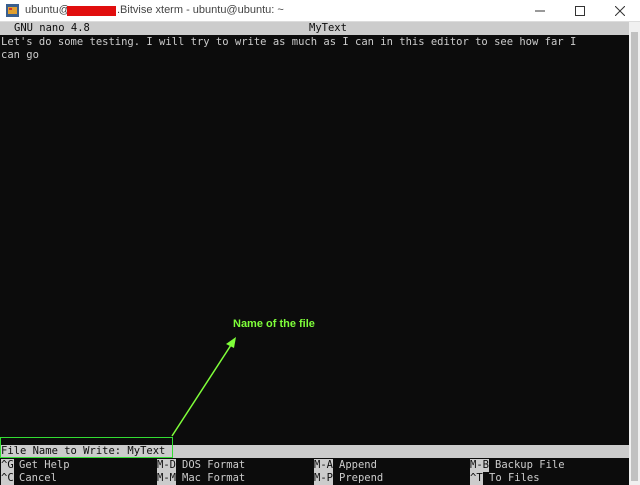 The width and height of the screenshot is (640, 485). Describe the element at coordinates (274, 324) in the screenshot. I see `annotation-label: Name of the file` at that location.